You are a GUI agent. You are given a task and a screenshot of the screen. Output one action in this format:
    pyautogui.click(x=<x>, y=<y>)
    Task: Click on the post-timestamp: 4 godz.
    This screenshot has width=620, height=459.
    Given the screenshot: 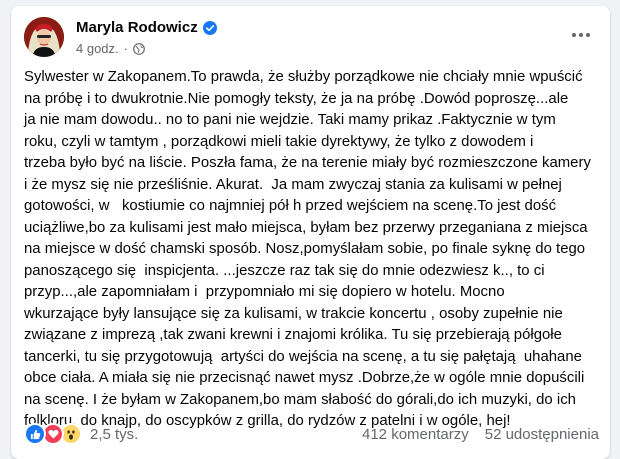 What is the action you would take?
    pyautogui.click(x=97, y=48)
    